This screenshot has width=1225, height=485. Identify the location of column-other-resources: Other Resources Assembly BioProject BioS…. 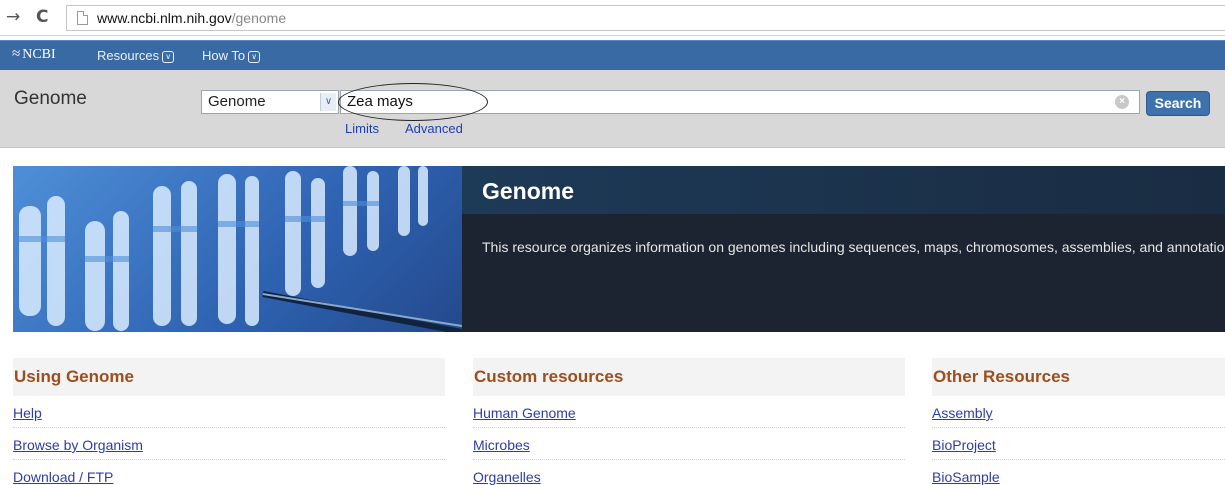
(1078, 421).